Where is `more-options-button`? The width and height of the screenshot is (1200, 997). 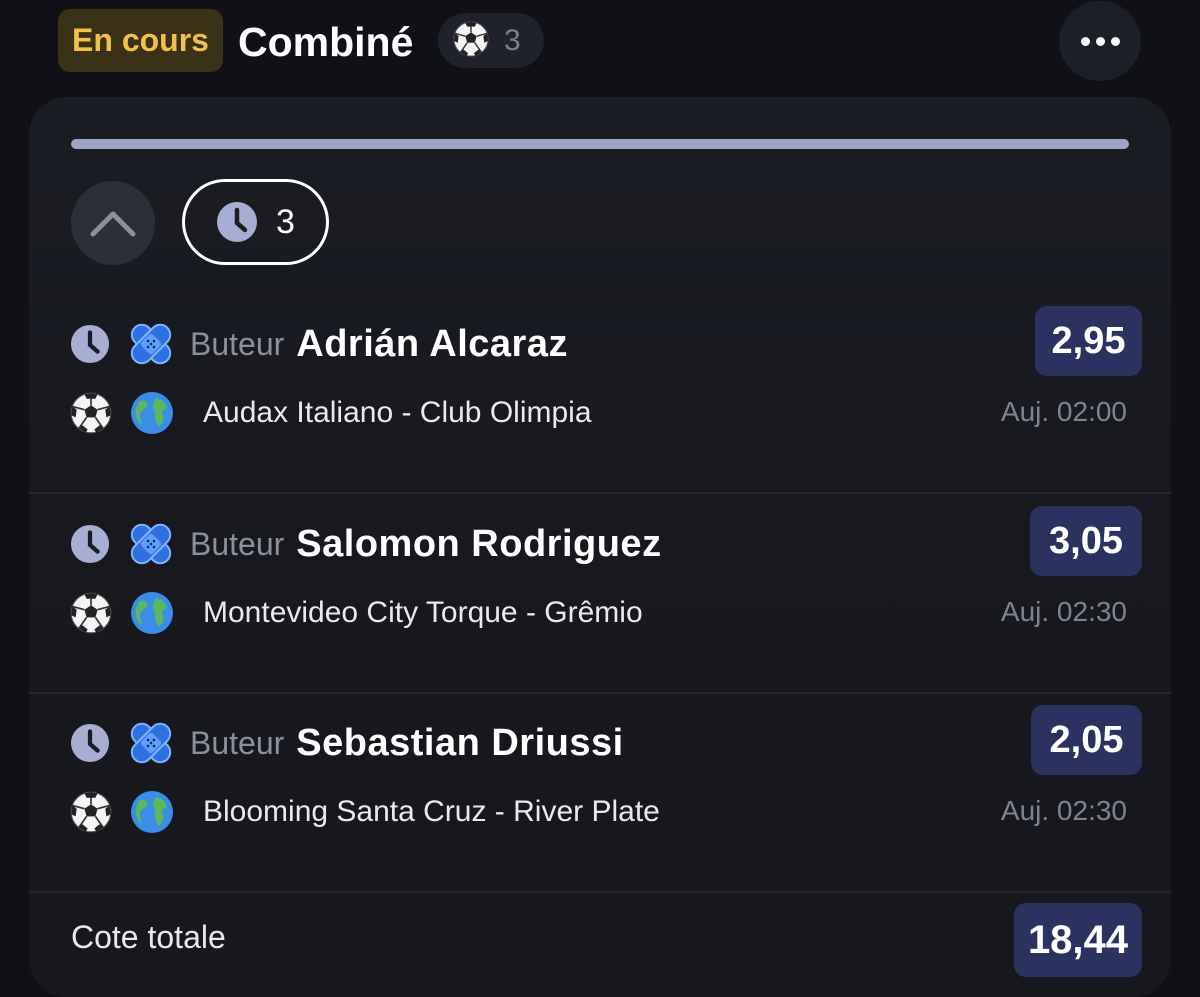 more-options-button is located at coordinates (1100, 41).